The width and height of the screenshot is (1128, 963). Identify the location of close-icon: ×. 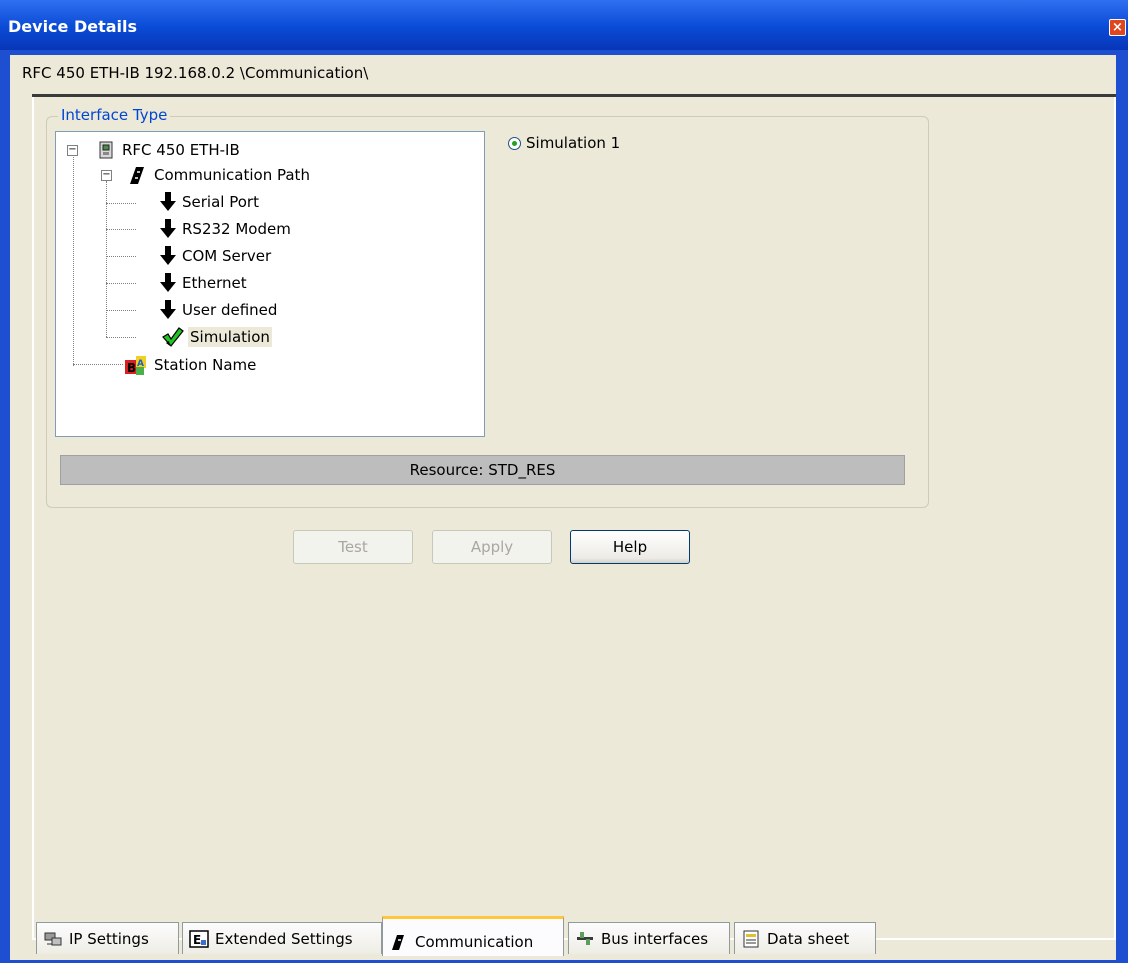
(1117, 27).